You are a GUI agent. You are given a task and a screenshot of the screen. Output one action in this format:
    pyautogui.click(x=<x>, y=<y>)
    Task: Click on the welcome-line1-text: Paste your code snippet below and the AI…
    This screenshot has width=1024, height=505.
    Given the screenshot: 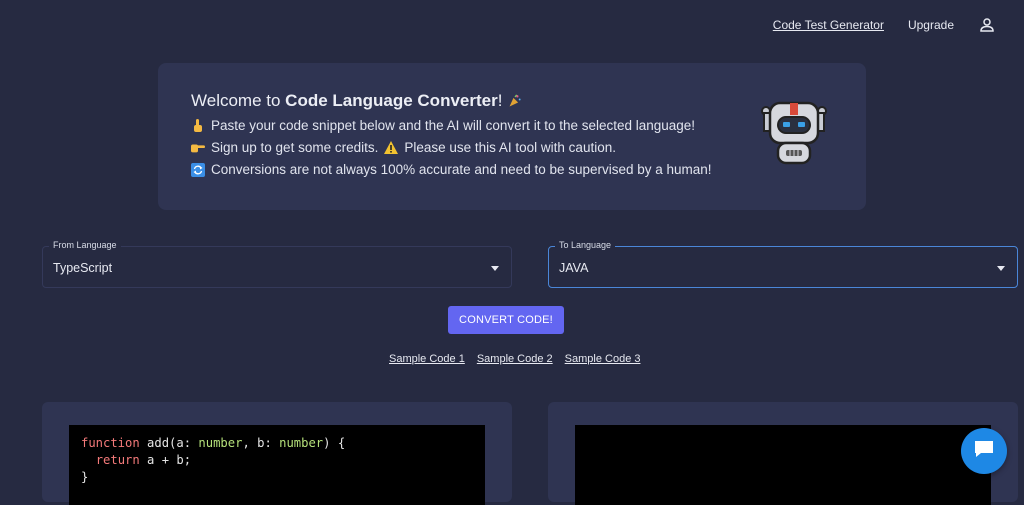 What is the action you would take?
    pyautogui.click(x=453, y=125)
    